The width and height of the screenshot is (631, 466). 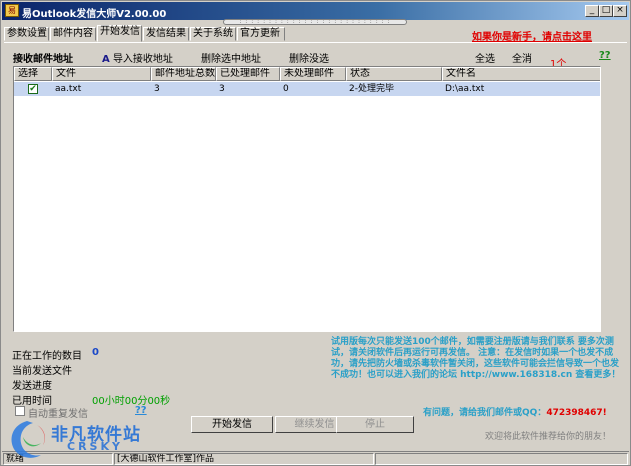 What do you see at coordinates (548, 437) in the screenshot?
I see `welcome-text: 欢迎将此软件推荐给你的朋友！` at bounding box center [548, 437].